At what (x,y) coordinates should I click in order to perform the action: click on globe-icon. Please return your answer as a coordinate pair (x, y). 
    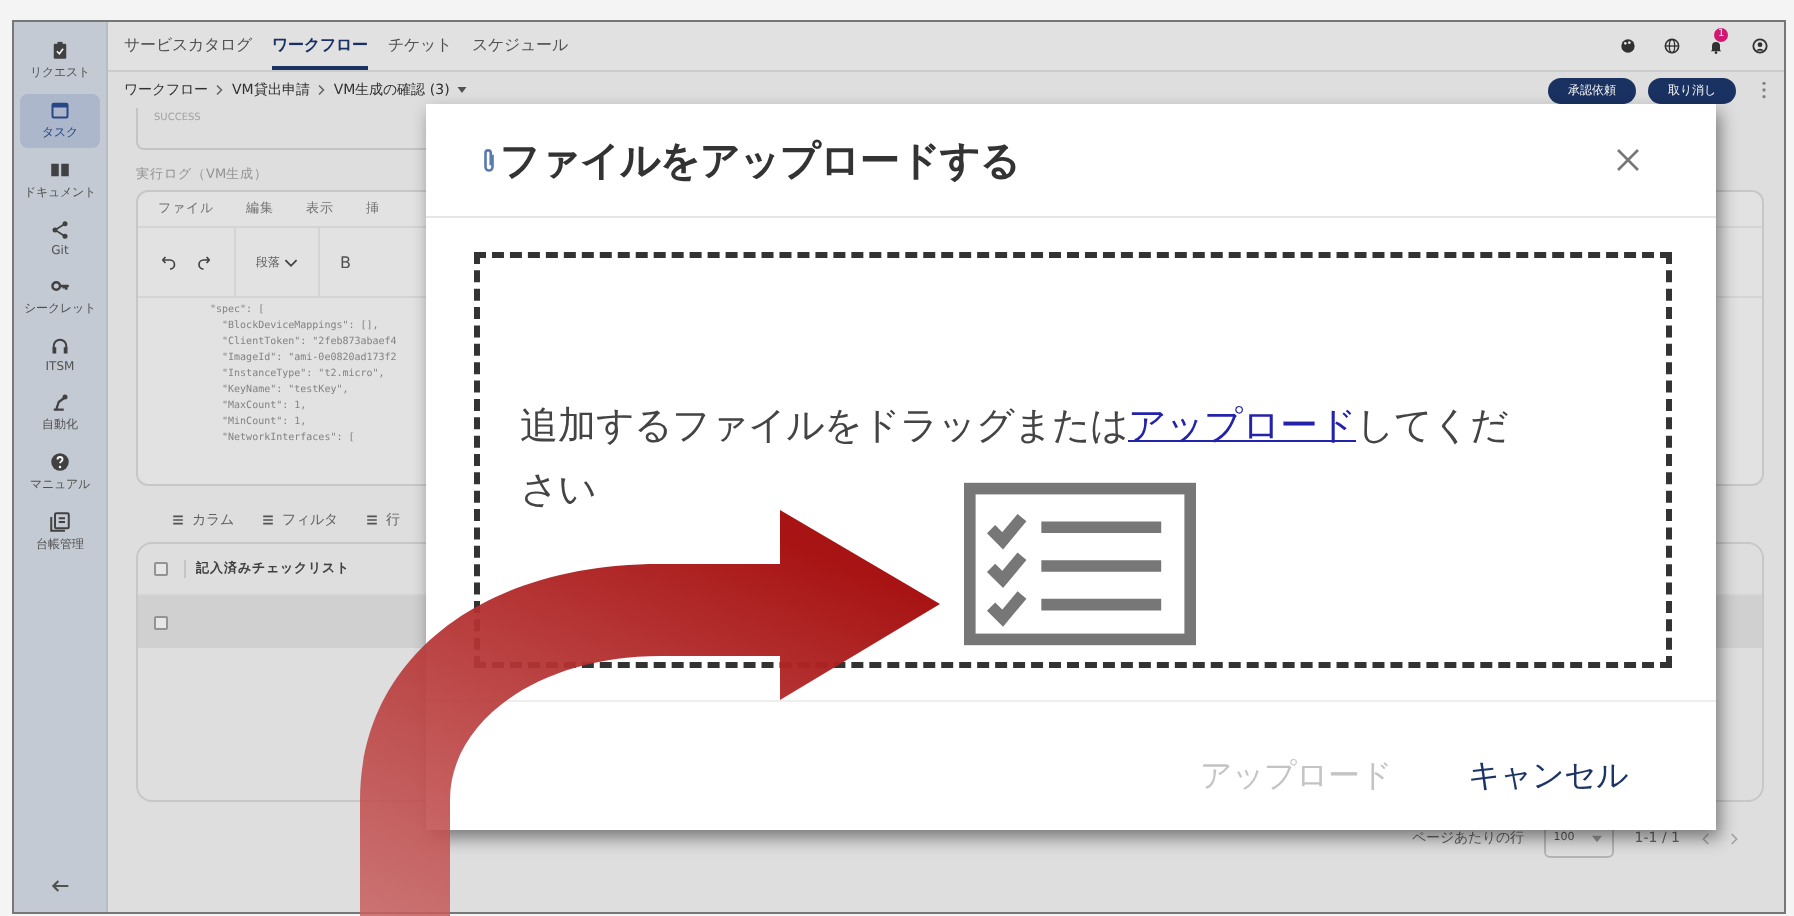
    Looking at the image, I should click on (1672, 46).